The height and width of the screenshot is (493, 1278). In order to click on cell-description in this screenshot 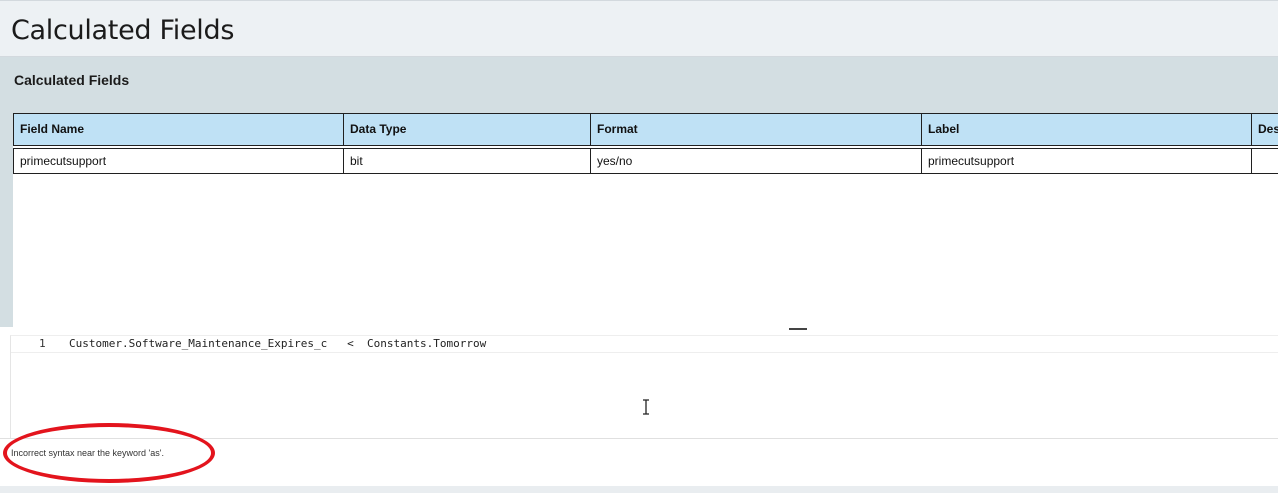, I will do `click(1265, 161)`.